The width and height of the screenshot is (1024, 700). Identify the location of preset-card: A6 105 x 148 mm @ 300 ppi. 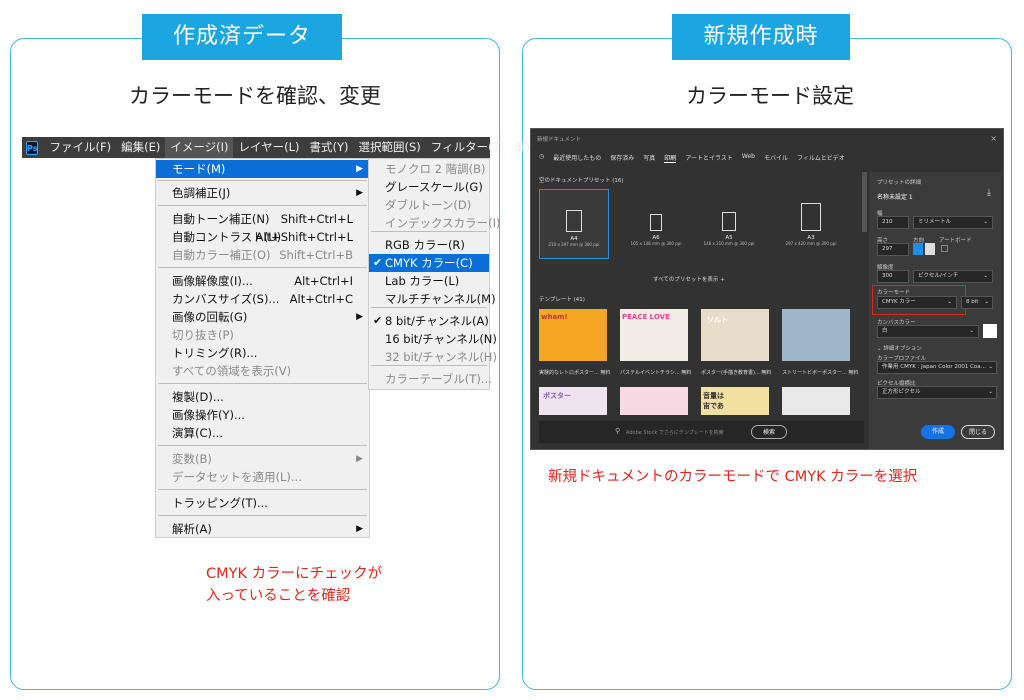
(656, 224).